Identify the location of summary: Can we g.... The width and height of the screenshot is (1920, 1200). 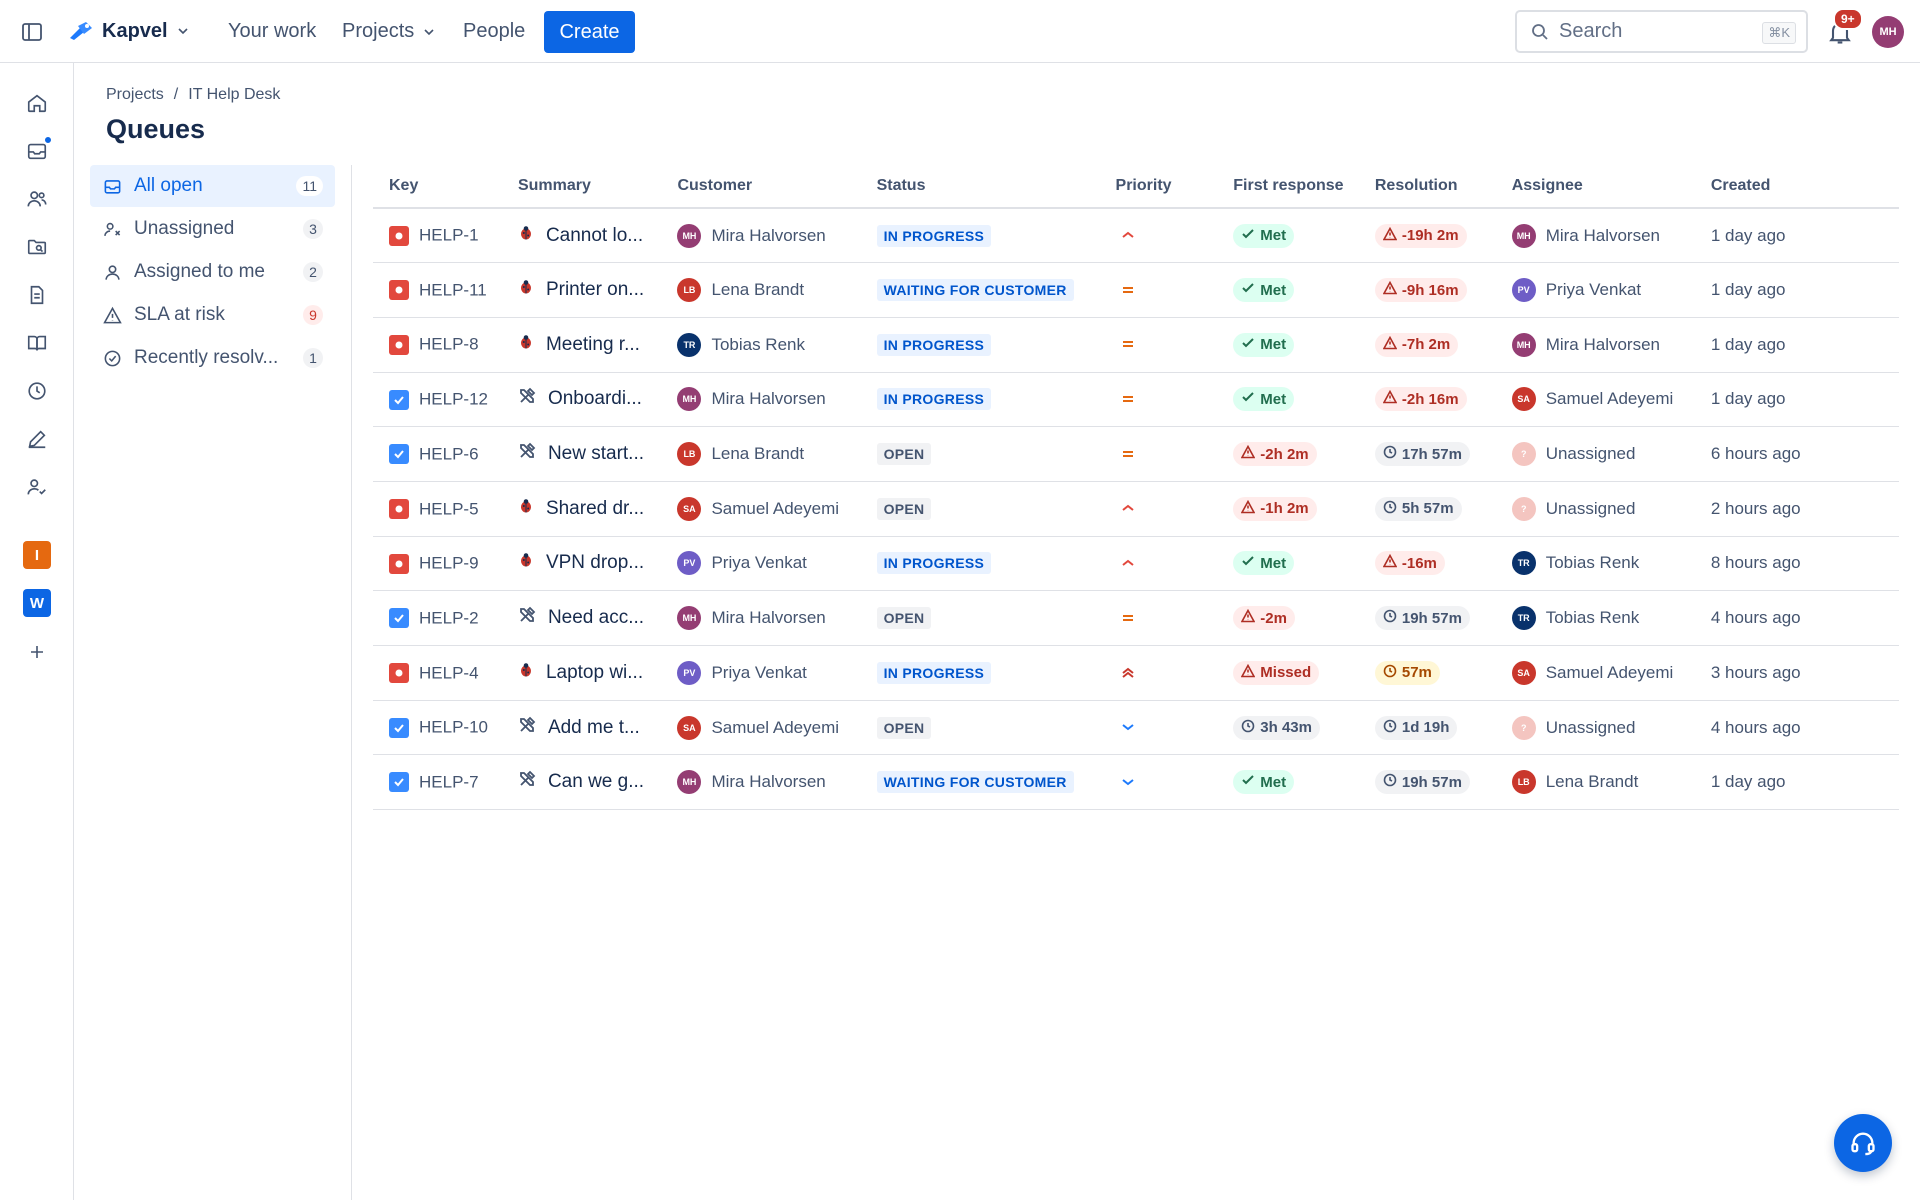
(590, 782).